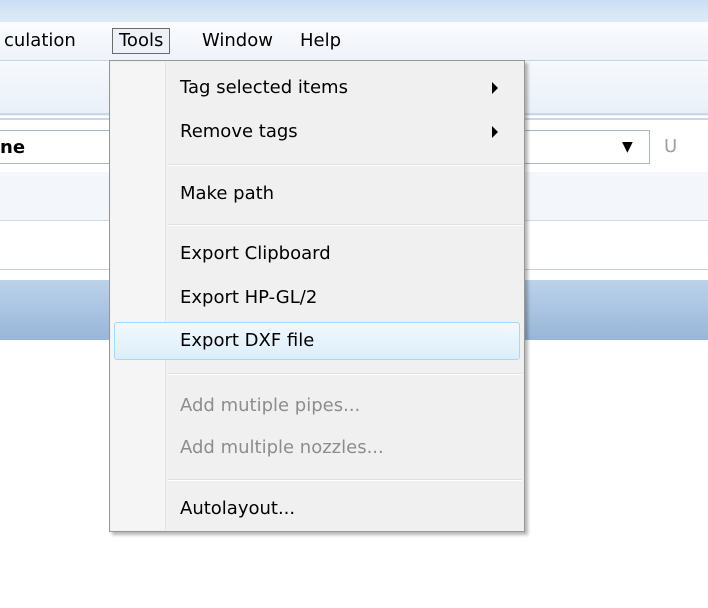 Image resolution: width=708 pixels, height=608 pixels. I want to click on underline-button: U, so click(670, 146).